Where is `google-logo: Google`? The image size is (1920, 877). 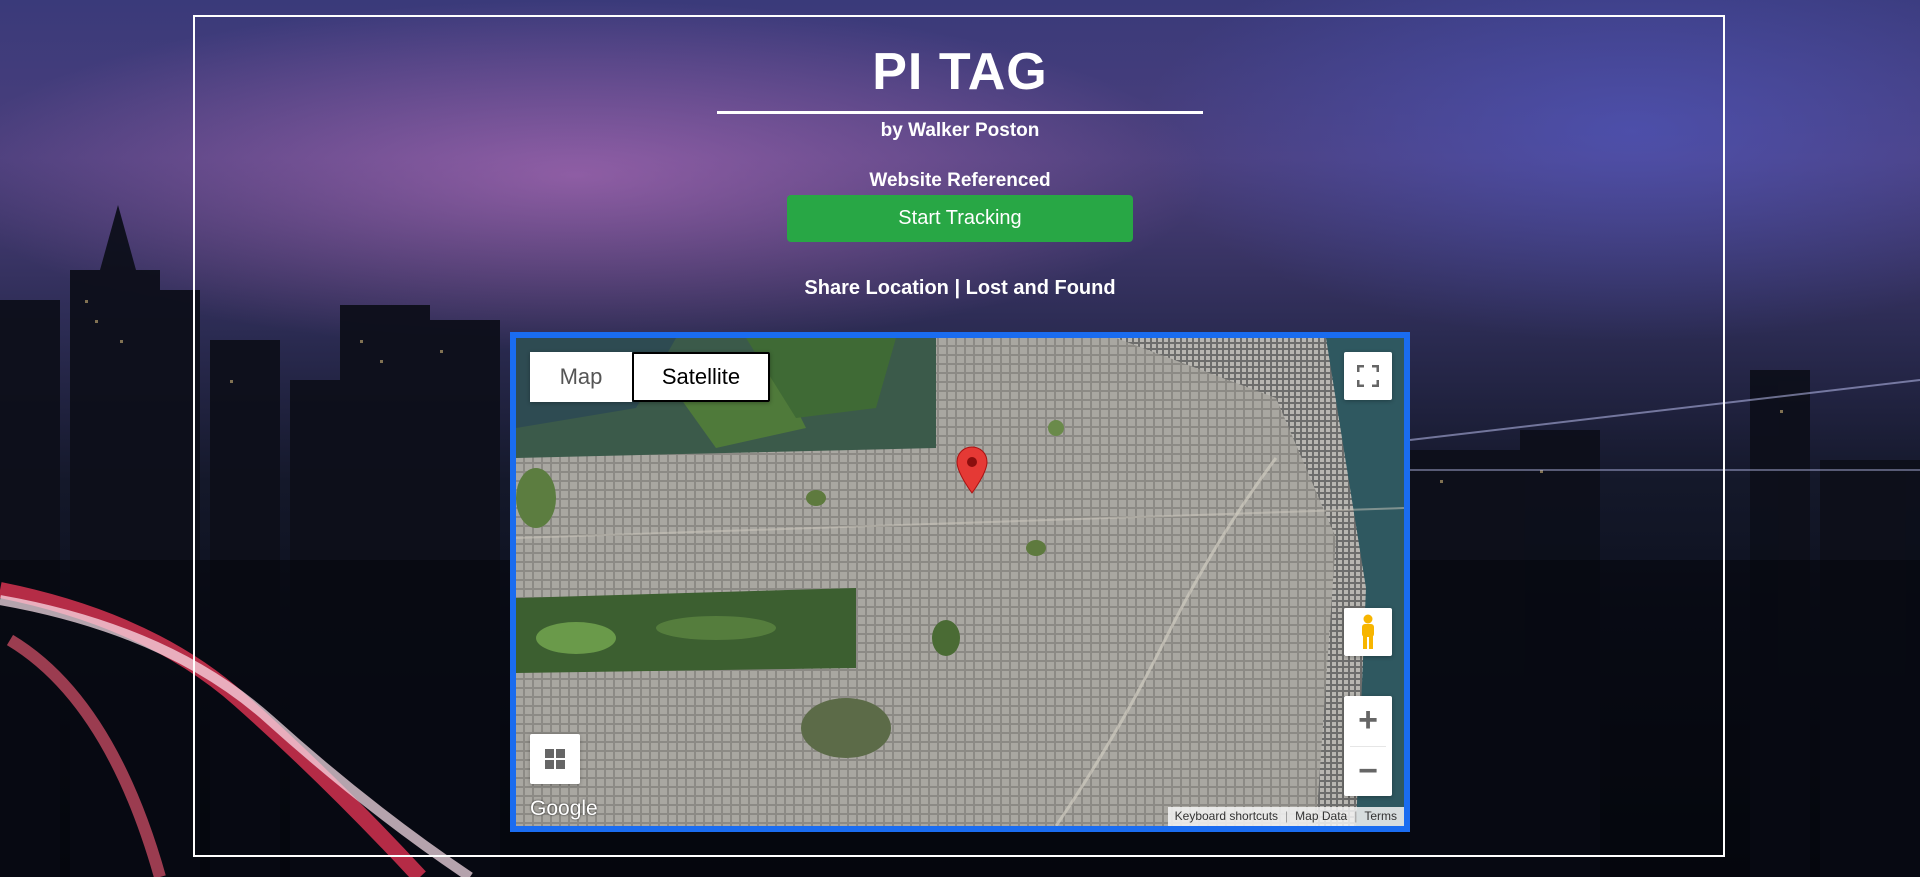 google-logo: Google is located at coordinates (564, 808).